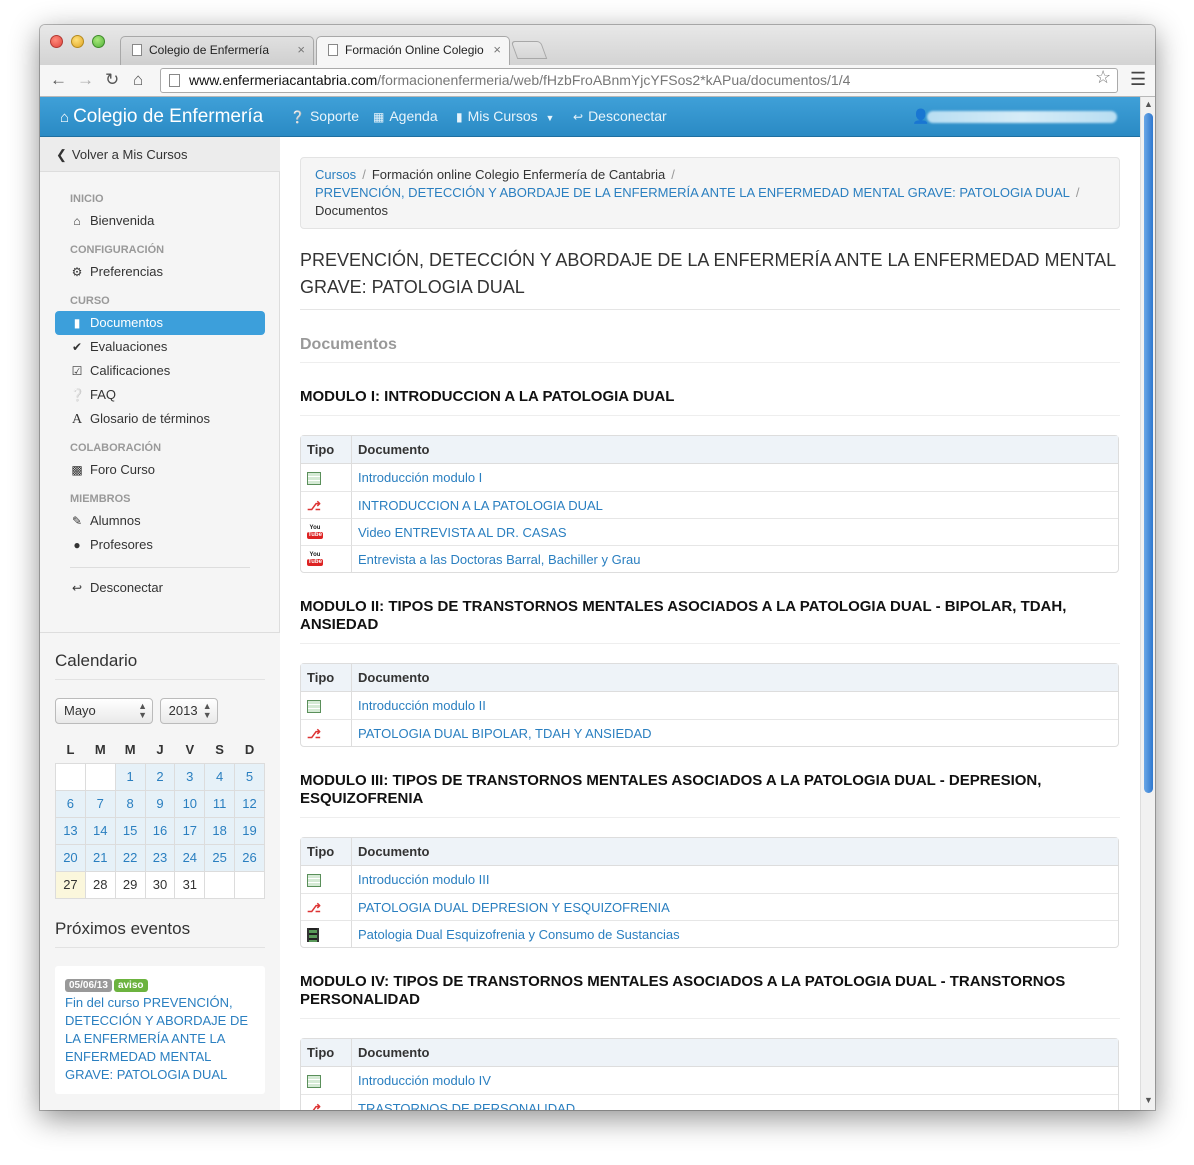  I want to click on calendar-day: 24, so click(190, 857).